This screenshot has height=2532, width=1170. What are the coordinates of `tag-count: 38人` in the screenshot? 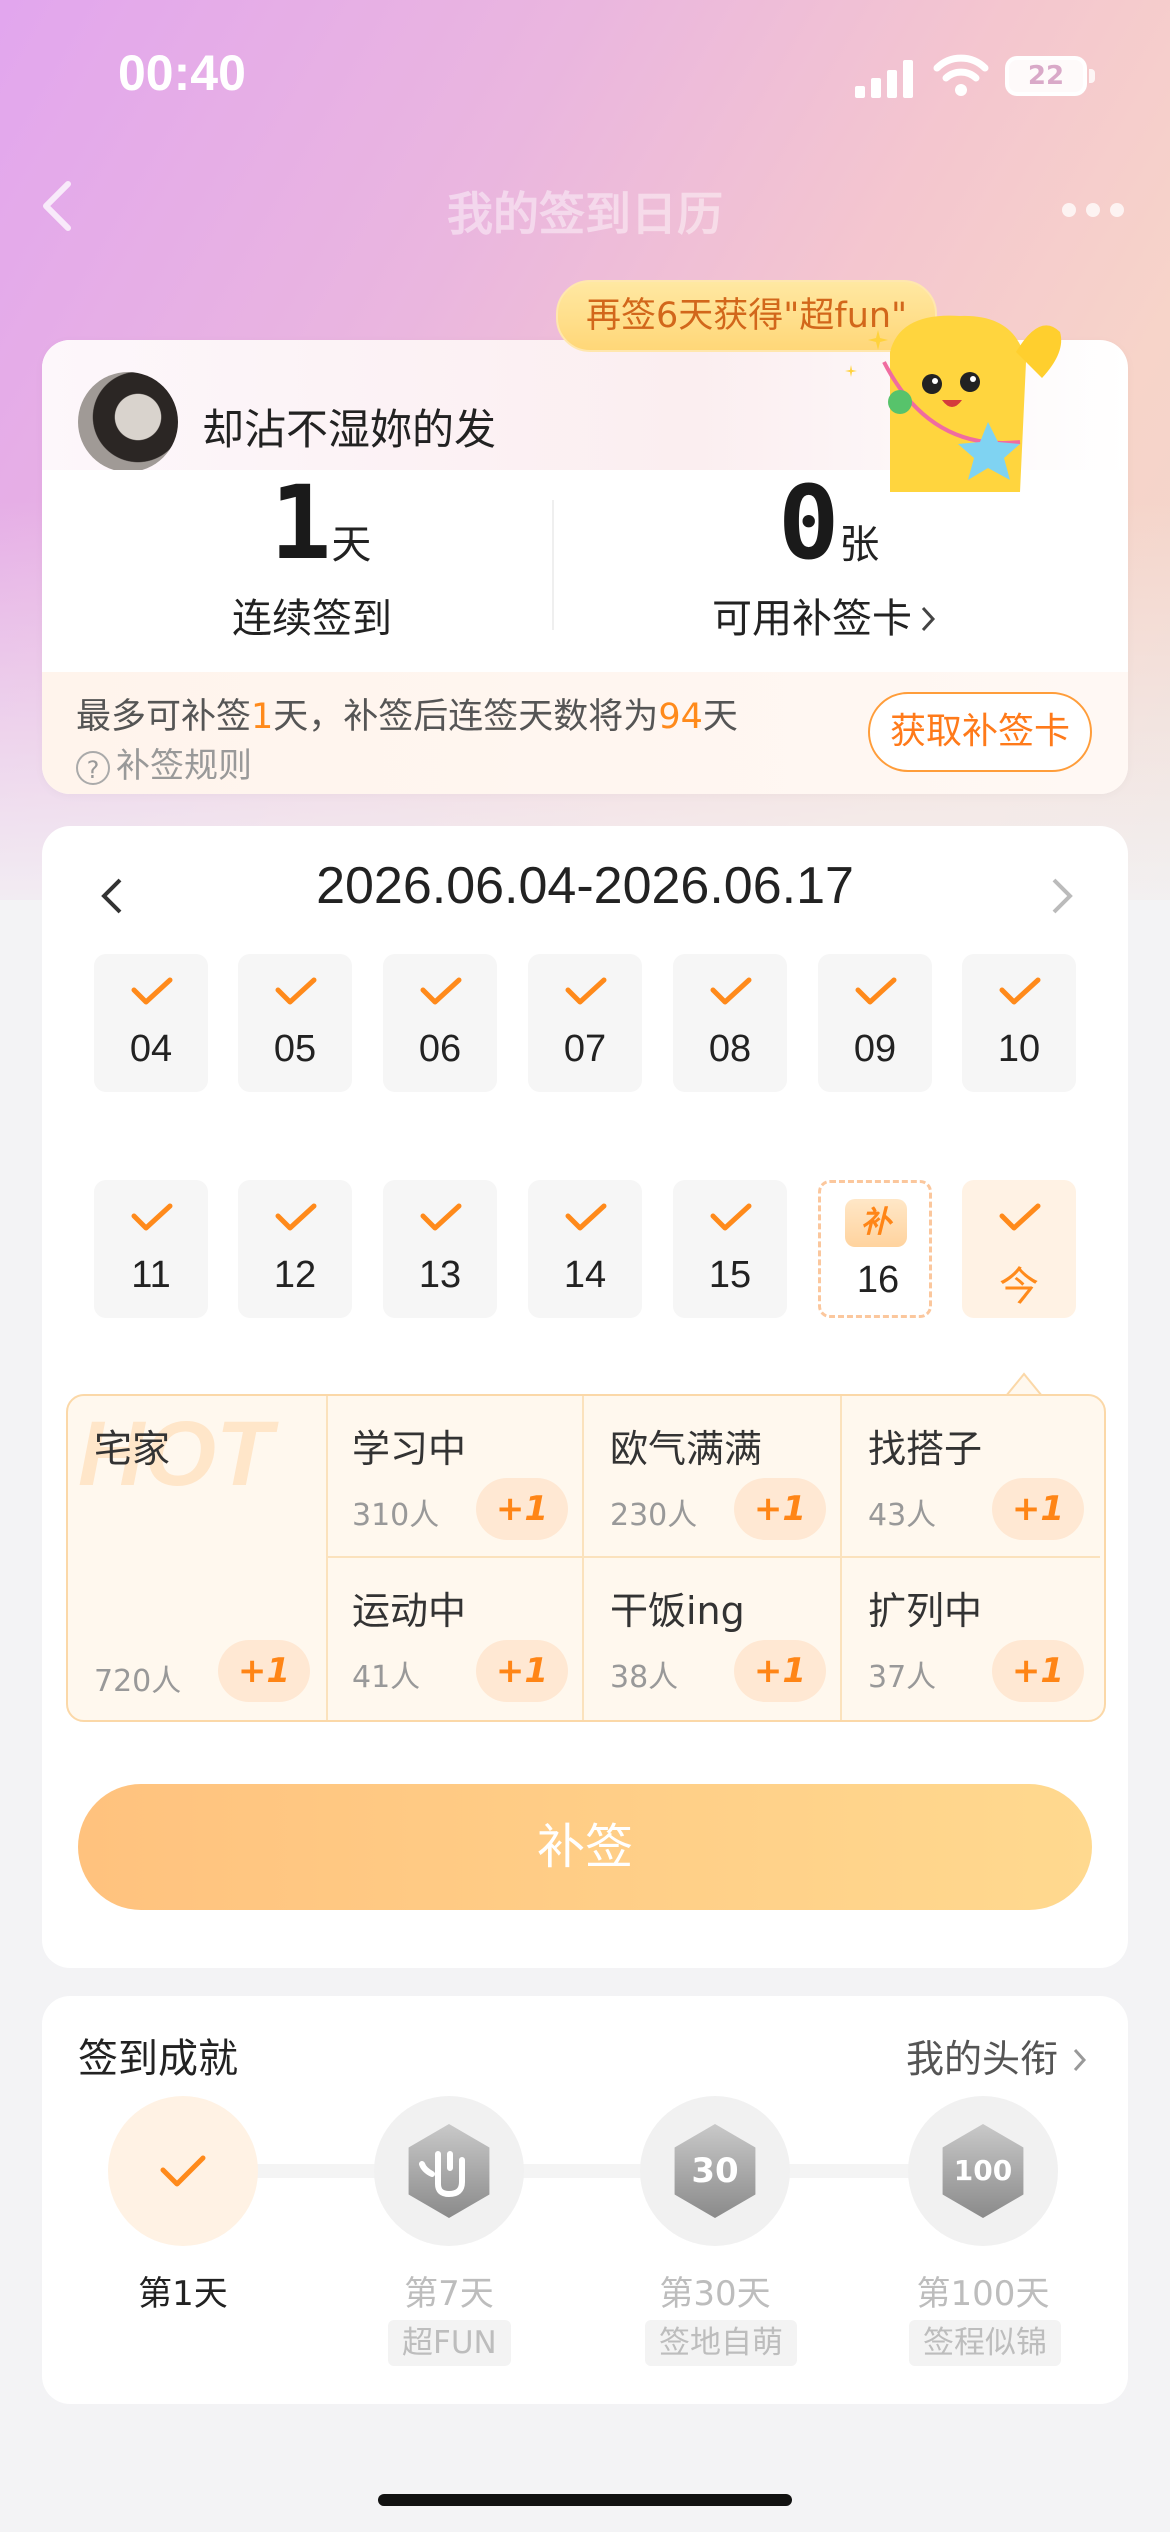 It's located at (644, 1677).